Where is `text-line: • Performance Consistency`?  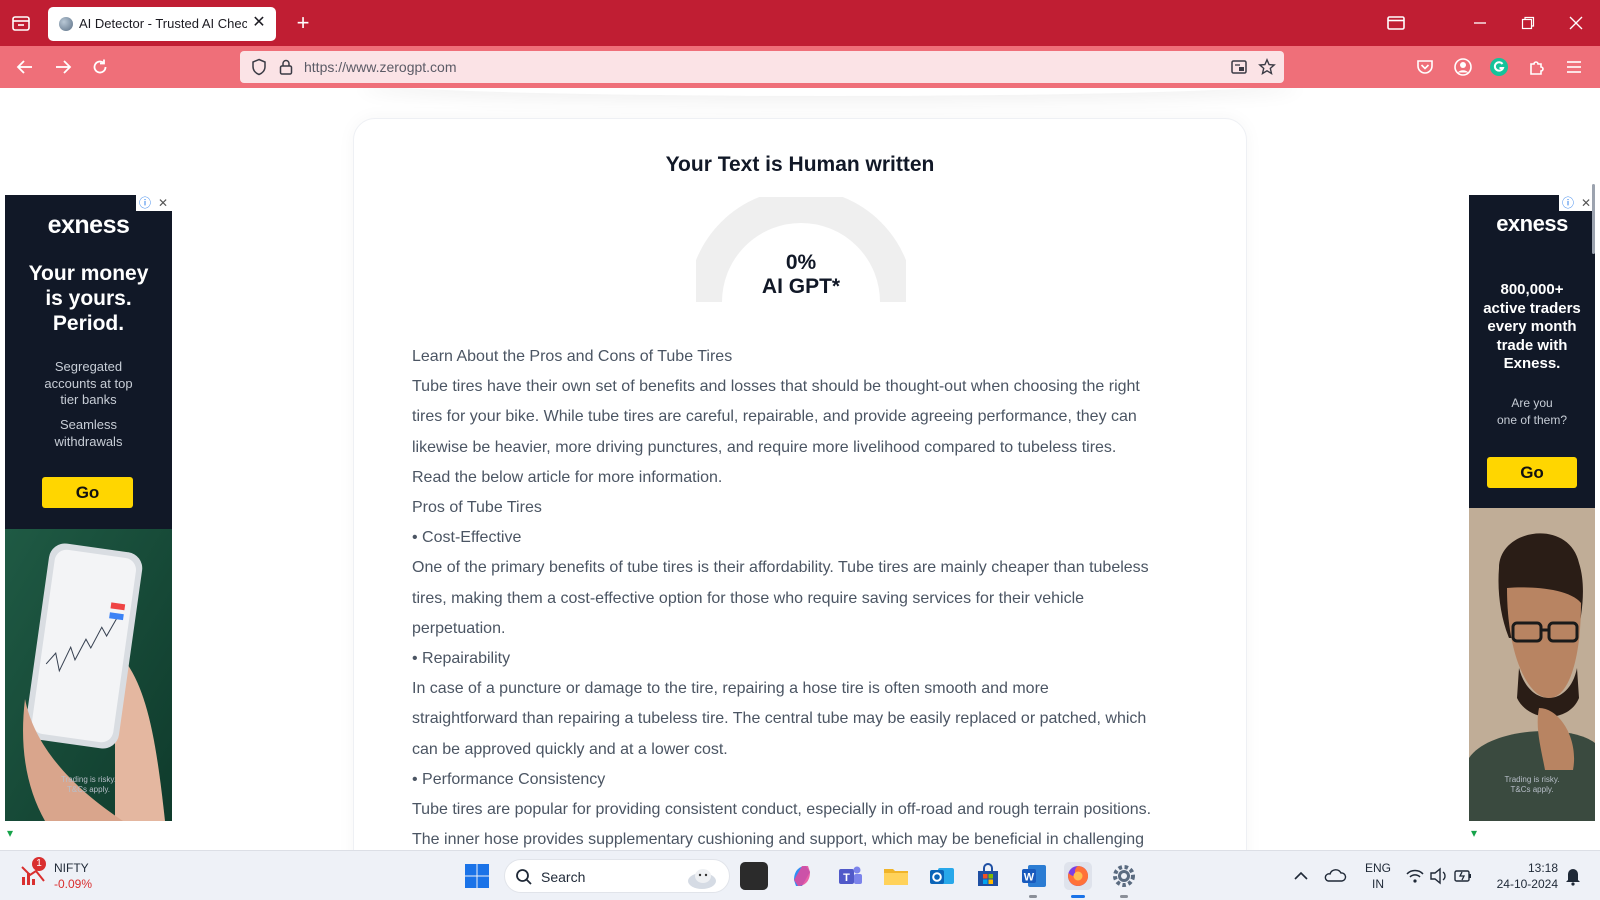 text-line: • Performance Consistency is located at coordinates (509, 779).